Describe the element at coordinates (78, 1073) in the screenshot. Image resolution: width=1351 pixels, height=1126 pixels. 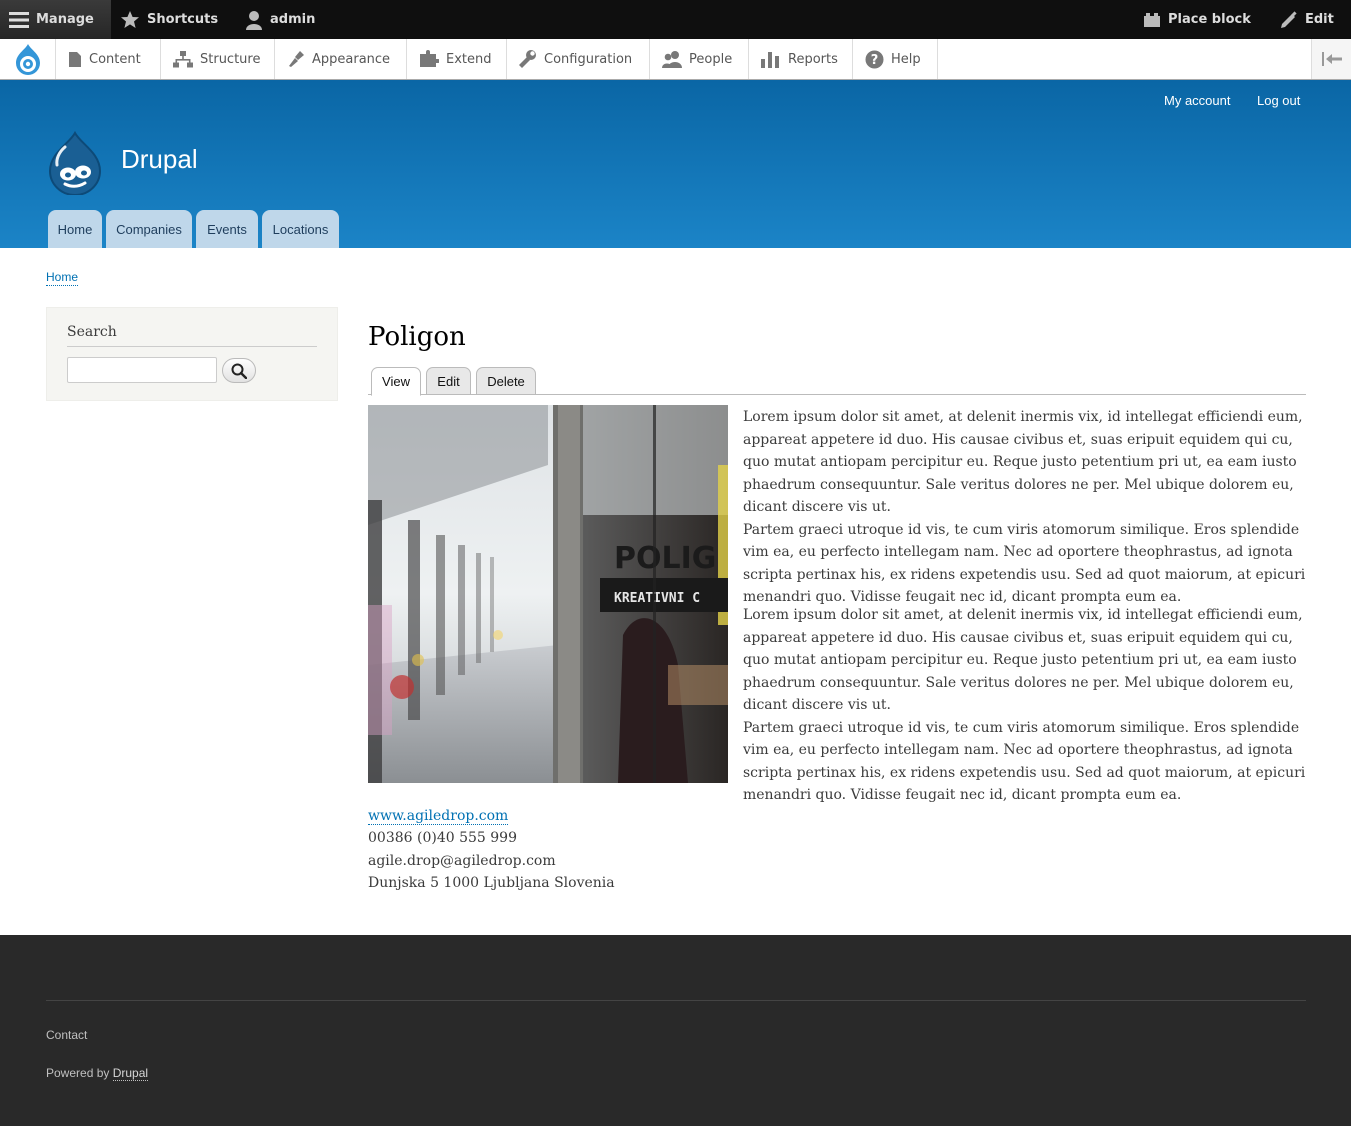
I see `powered-by-text: Powered by` at that location.